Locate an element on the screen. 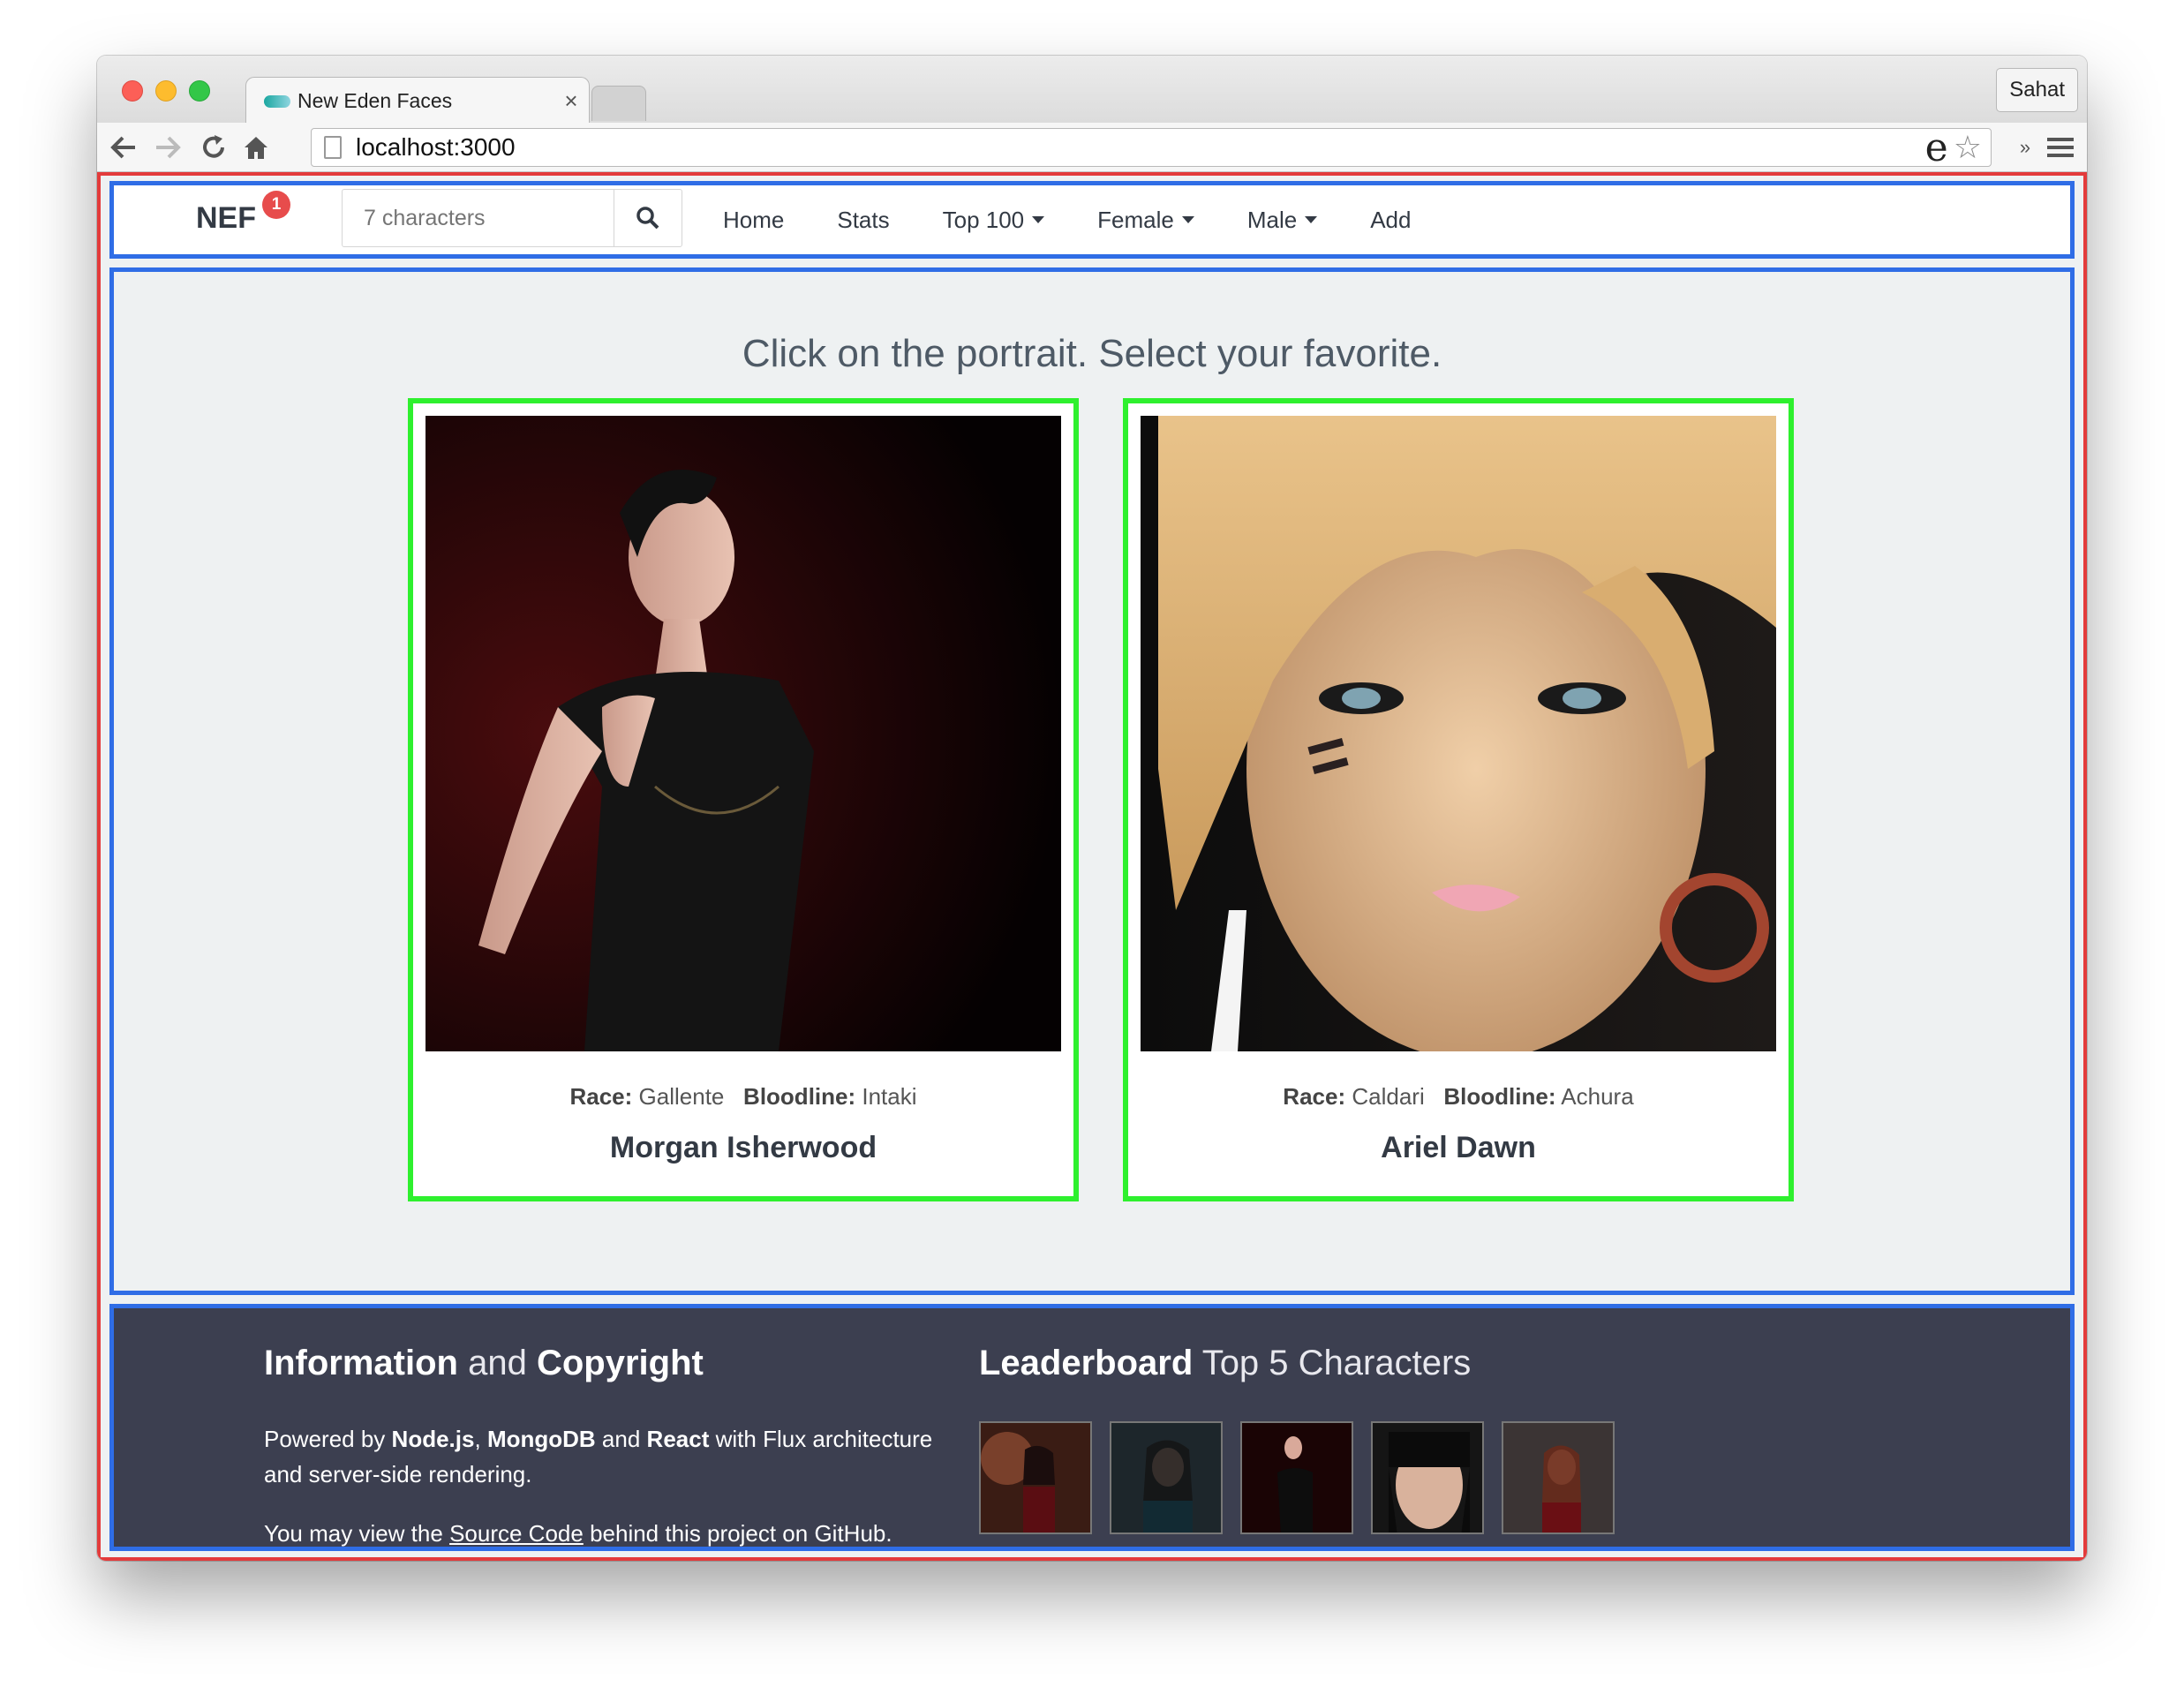 Image resolution: width=2184 pixels, height=1702 pixels. search-button is located at coordinates (648, 218).